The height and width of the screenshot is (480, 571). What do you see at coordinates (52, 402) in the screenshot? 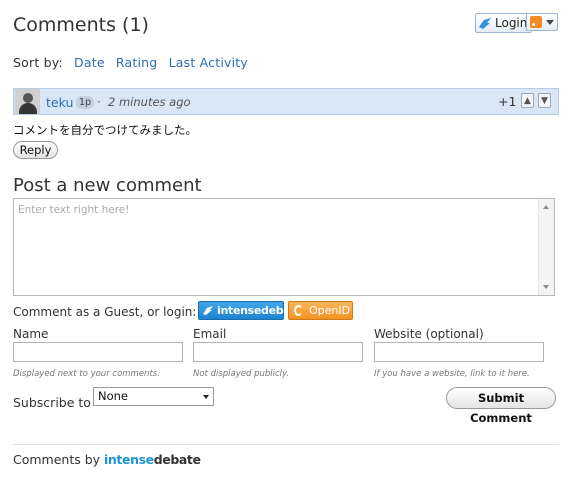
I see `subscribe-label: Subscribe to` at bounding box center [52, 402].